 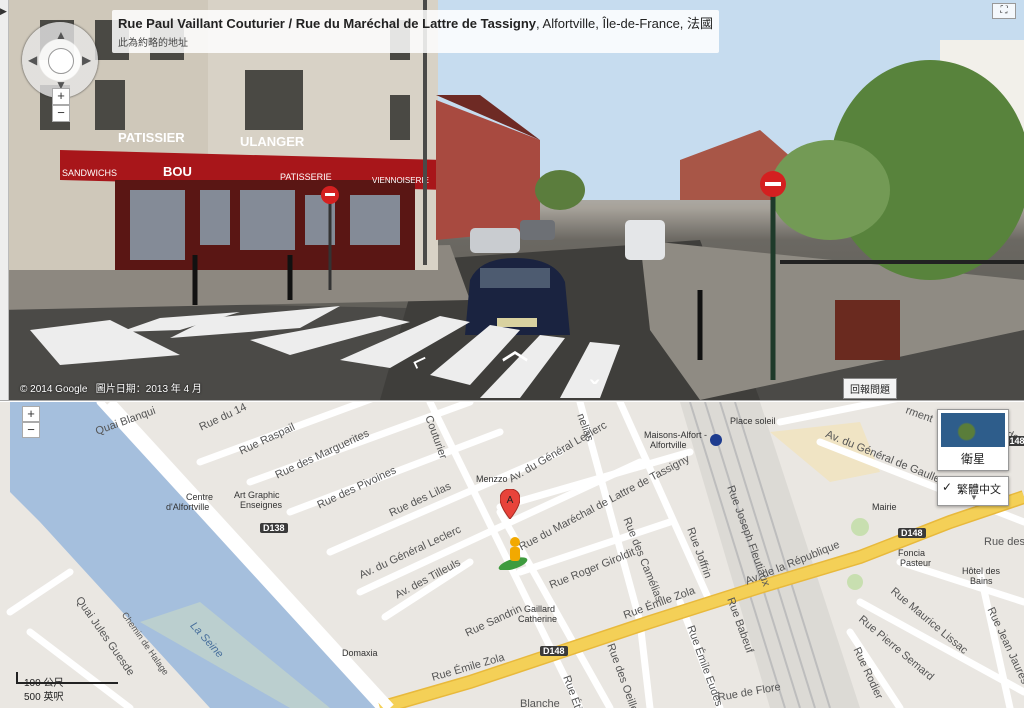 I want to click on map-zoom-out-button: −, so click(x=31, y=430).